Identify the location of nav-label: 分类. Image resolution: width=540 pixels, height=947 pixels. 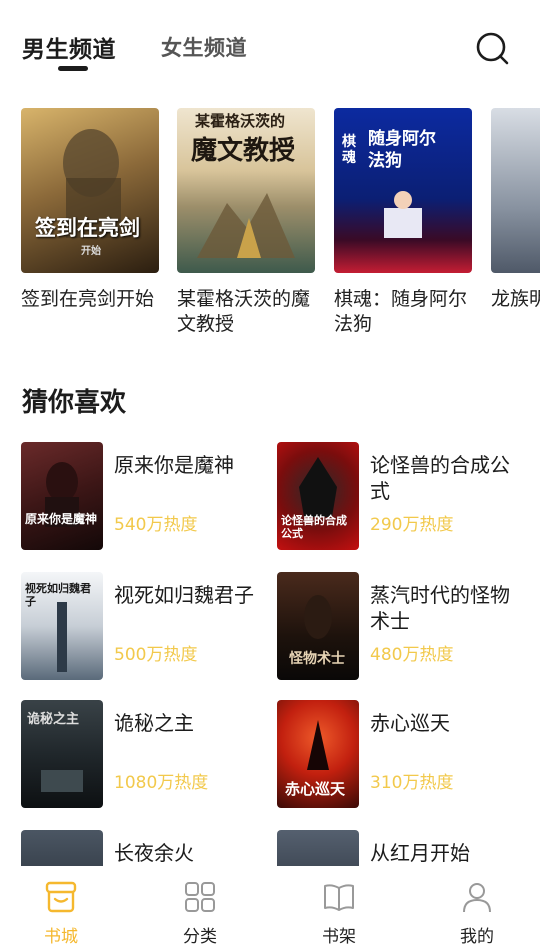
(200, 937).